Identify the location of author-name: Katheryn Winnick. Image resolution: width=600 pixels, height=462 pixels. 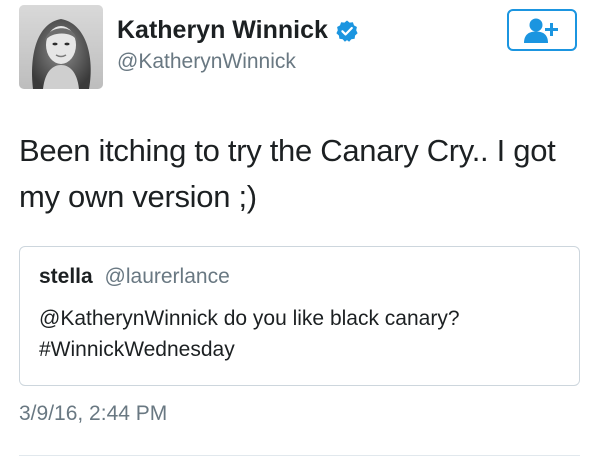
(238, 30).